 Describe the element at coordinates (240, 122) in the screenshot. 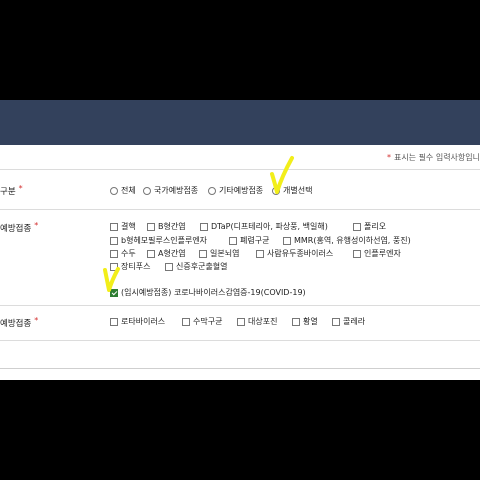

I see `header-band` at that location.